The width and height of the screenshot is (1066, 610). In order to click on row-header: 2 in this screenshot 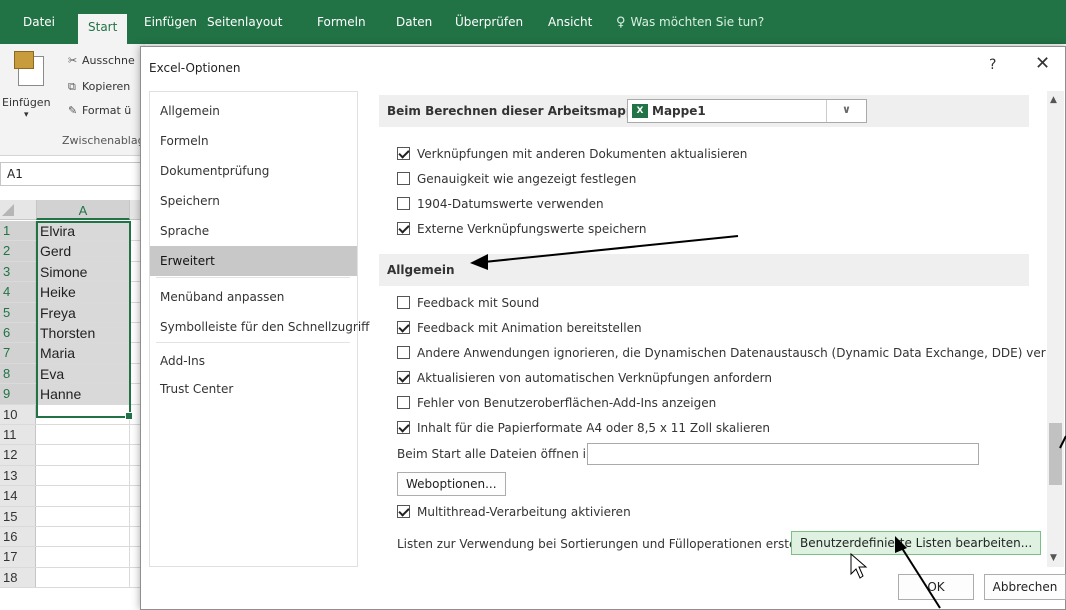, I will do `click(18, 251)`.